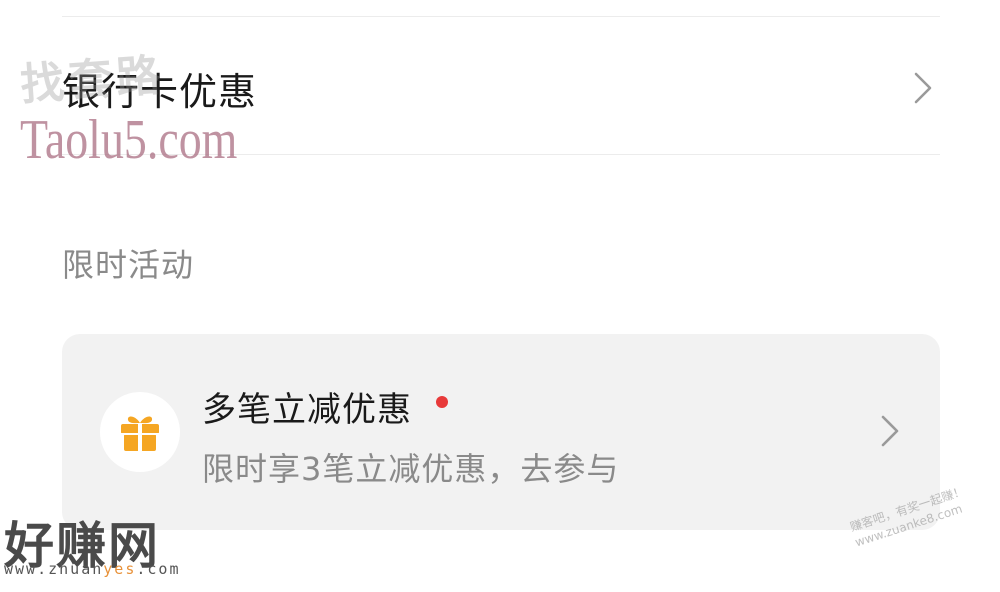  What do you see at coordinates (442, 401) in the screenshot?
I see `new-indicator-dot` at bounding box center [442, 401].